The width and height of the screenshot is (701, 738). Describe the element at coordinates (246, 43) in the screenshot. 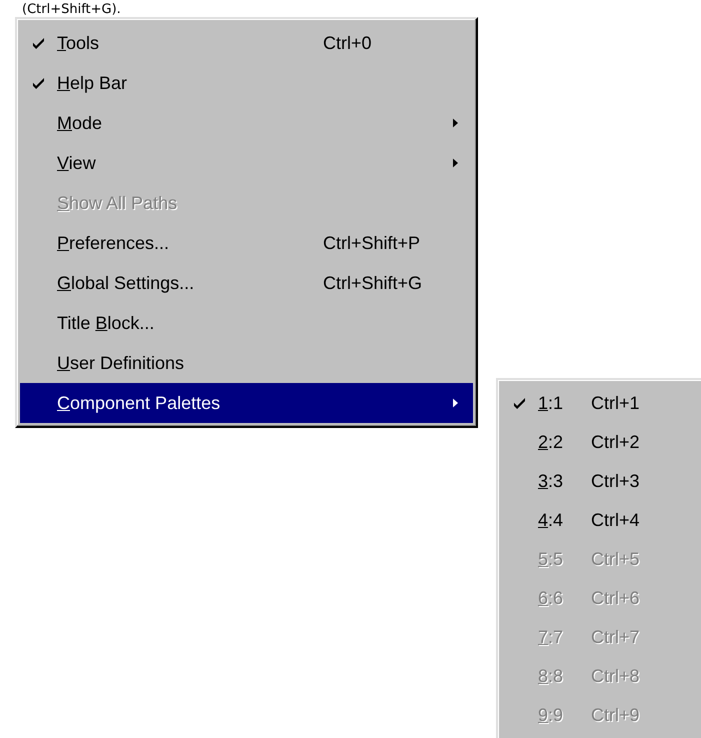

I see `menu-item: Tools Ctrl+0` at that location.